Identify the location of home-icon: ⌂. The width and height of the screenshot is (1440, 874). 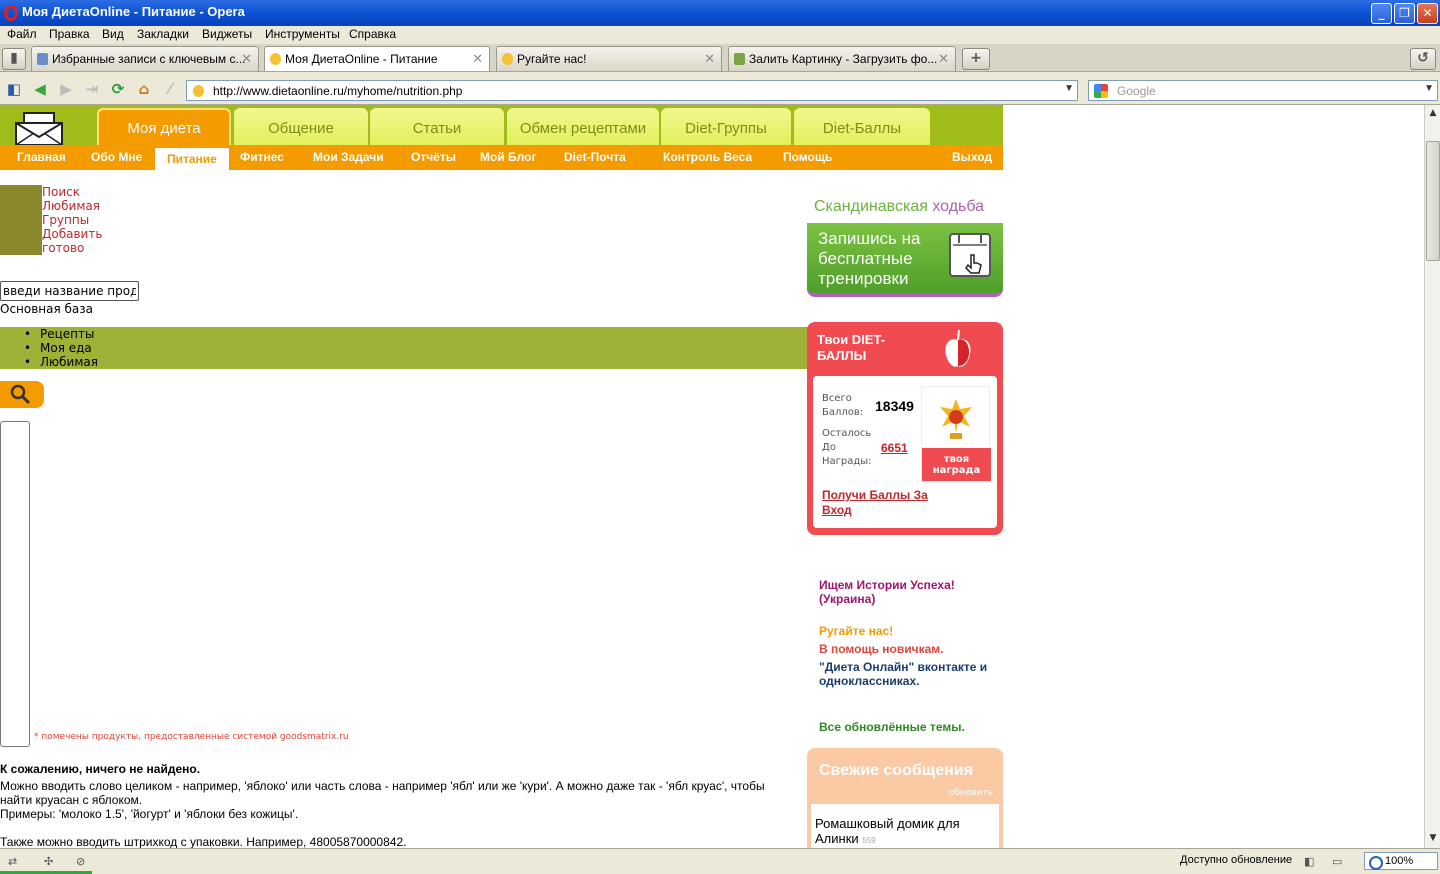
(144, 90).